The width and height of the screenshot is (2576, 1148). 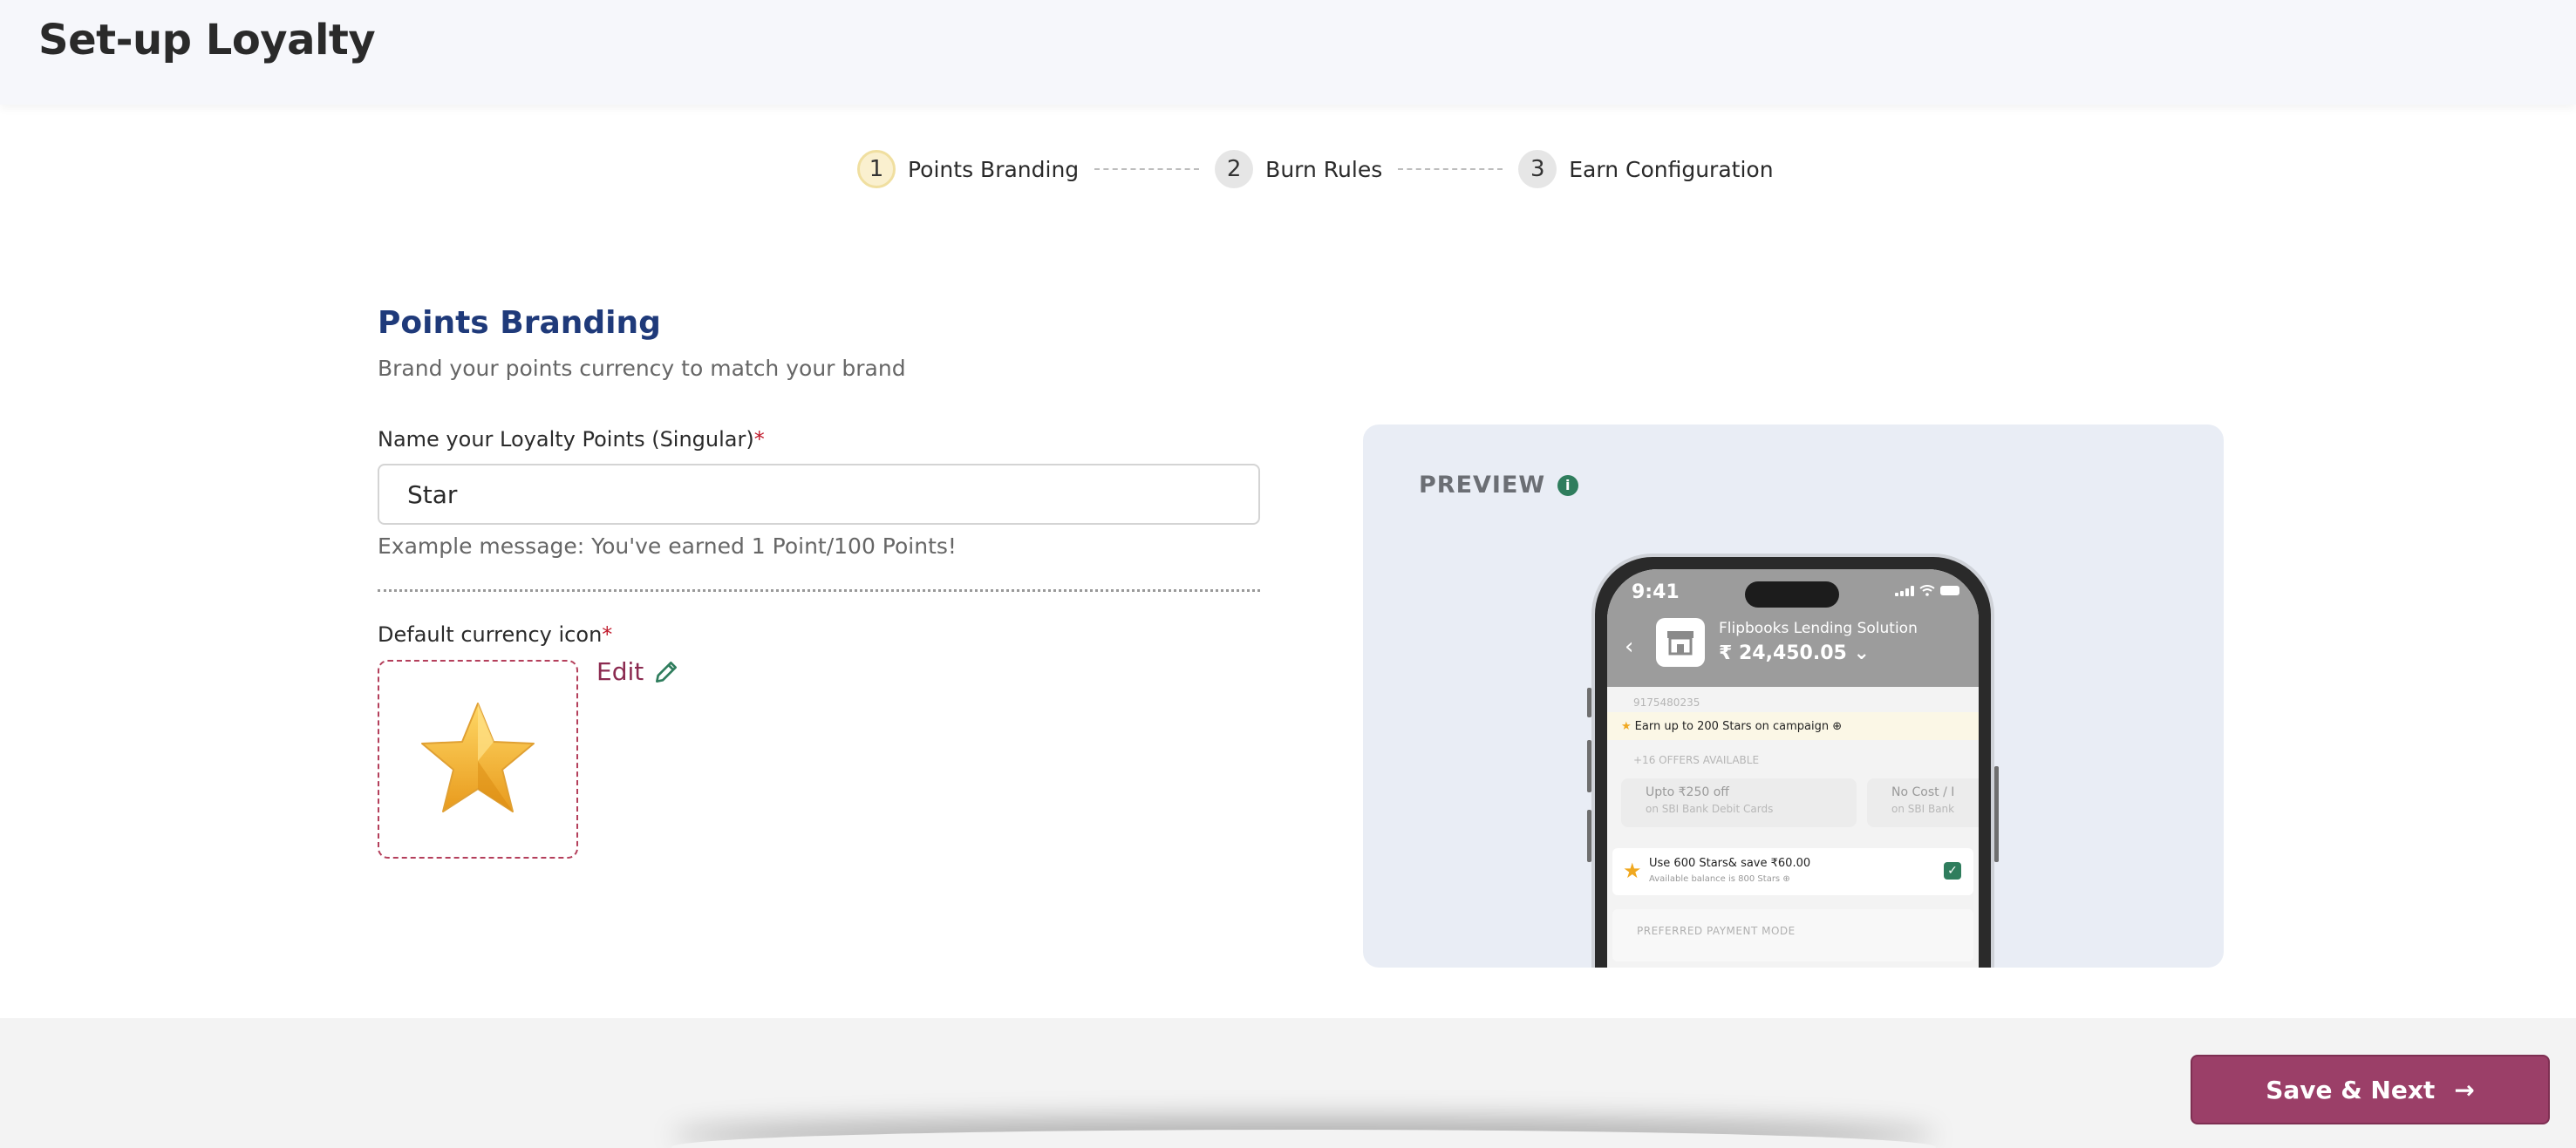 What do you see at coordinates (819, 494) in the screenshot?
I see `loyalty-name-input` at bounding box center [819, 494].